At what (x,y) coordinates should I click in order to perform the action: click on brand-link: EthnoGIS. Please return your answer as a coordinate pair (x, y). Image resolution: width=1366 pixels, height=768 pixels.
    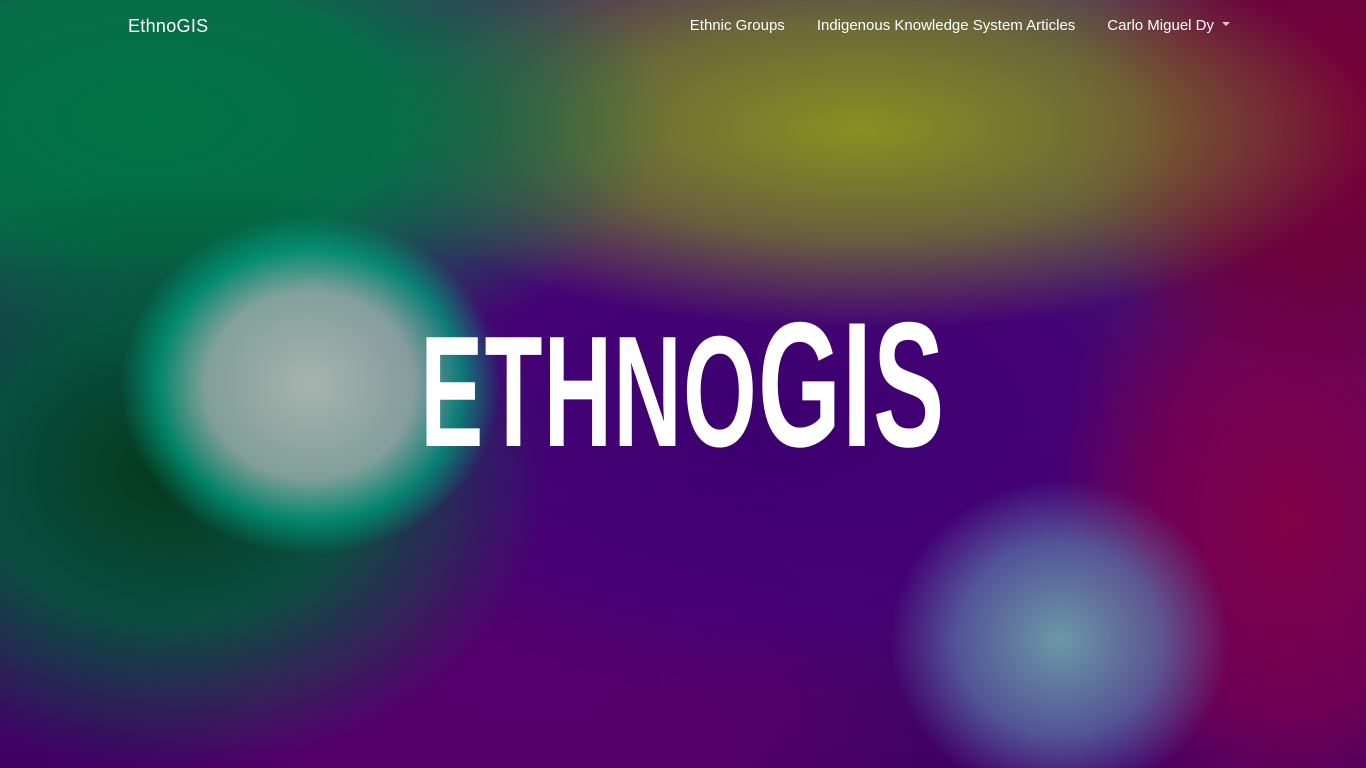
    Looking at the image, I should click on (168, 26).